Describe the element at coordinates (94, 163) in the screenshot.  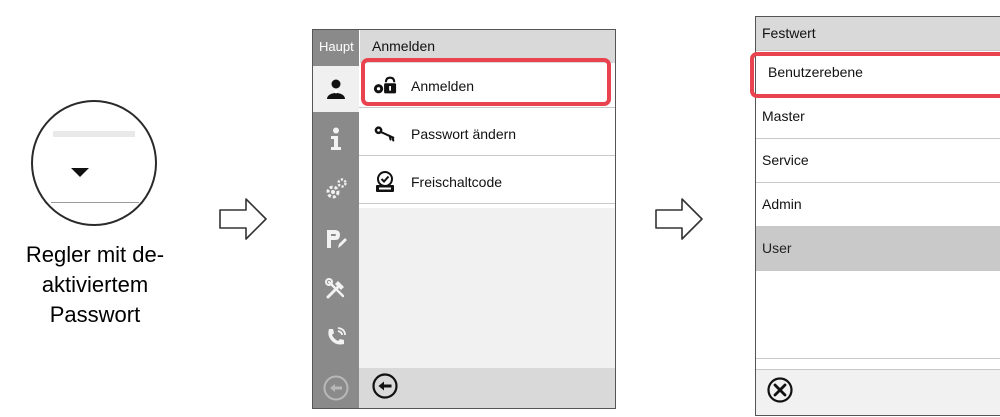
I see `controller-display-icon` at that location.